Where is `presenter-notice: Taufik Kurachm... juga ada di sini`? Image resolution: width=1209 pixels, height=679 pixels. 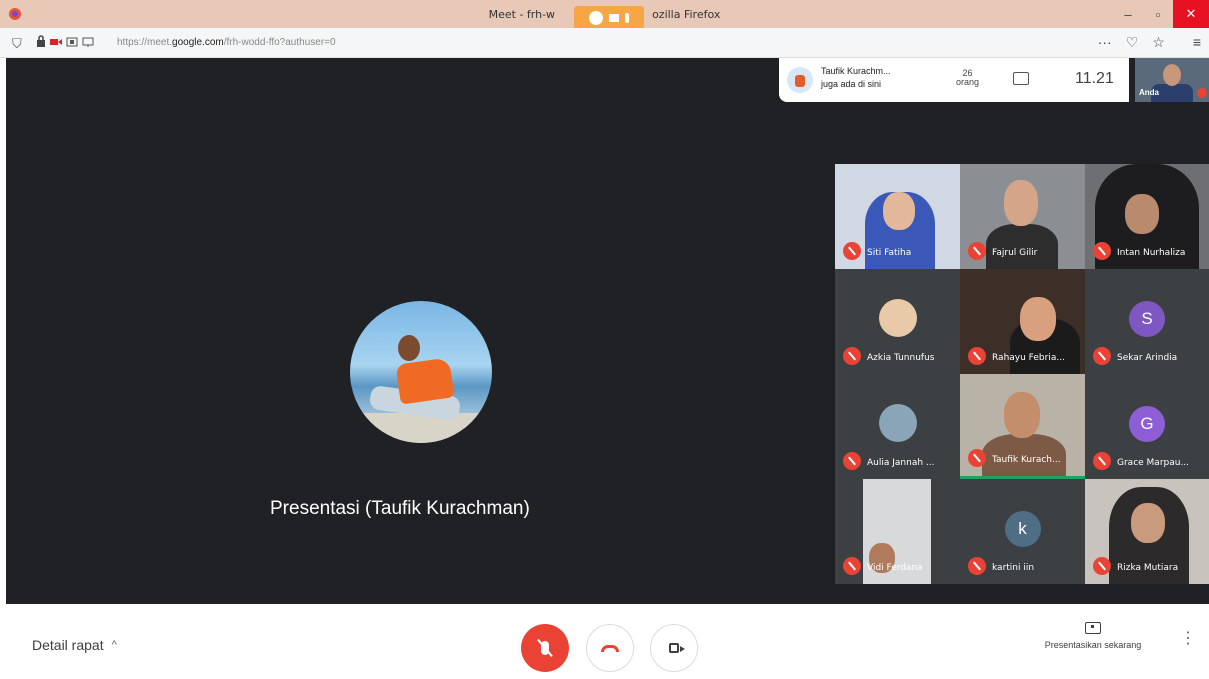 presenter-notice: Taufik Kurachm... juga ada di sini is located at coordinates (856, 78).